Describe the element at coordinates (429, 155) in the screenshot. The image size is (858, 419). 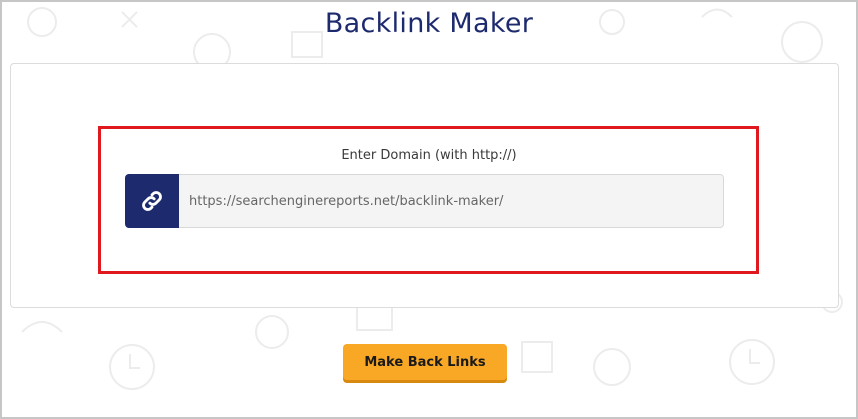
I see `domain-field-label: Enter Domain (with http://)` at that location.